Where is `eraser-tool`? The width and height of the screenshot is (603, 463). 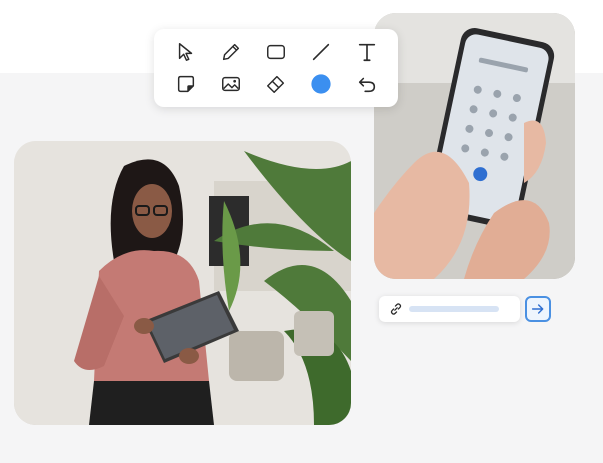 eraser-tool is located at coordinates (276, 84).